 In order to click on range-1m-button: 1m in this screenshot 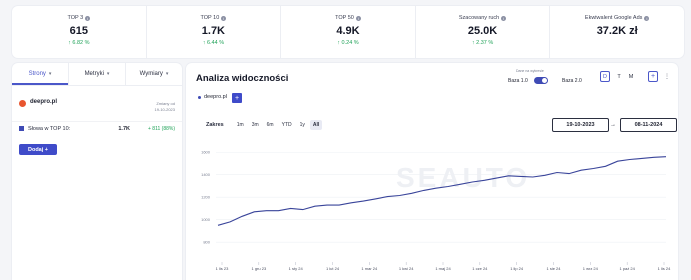, I will do `click(240, 125)`.